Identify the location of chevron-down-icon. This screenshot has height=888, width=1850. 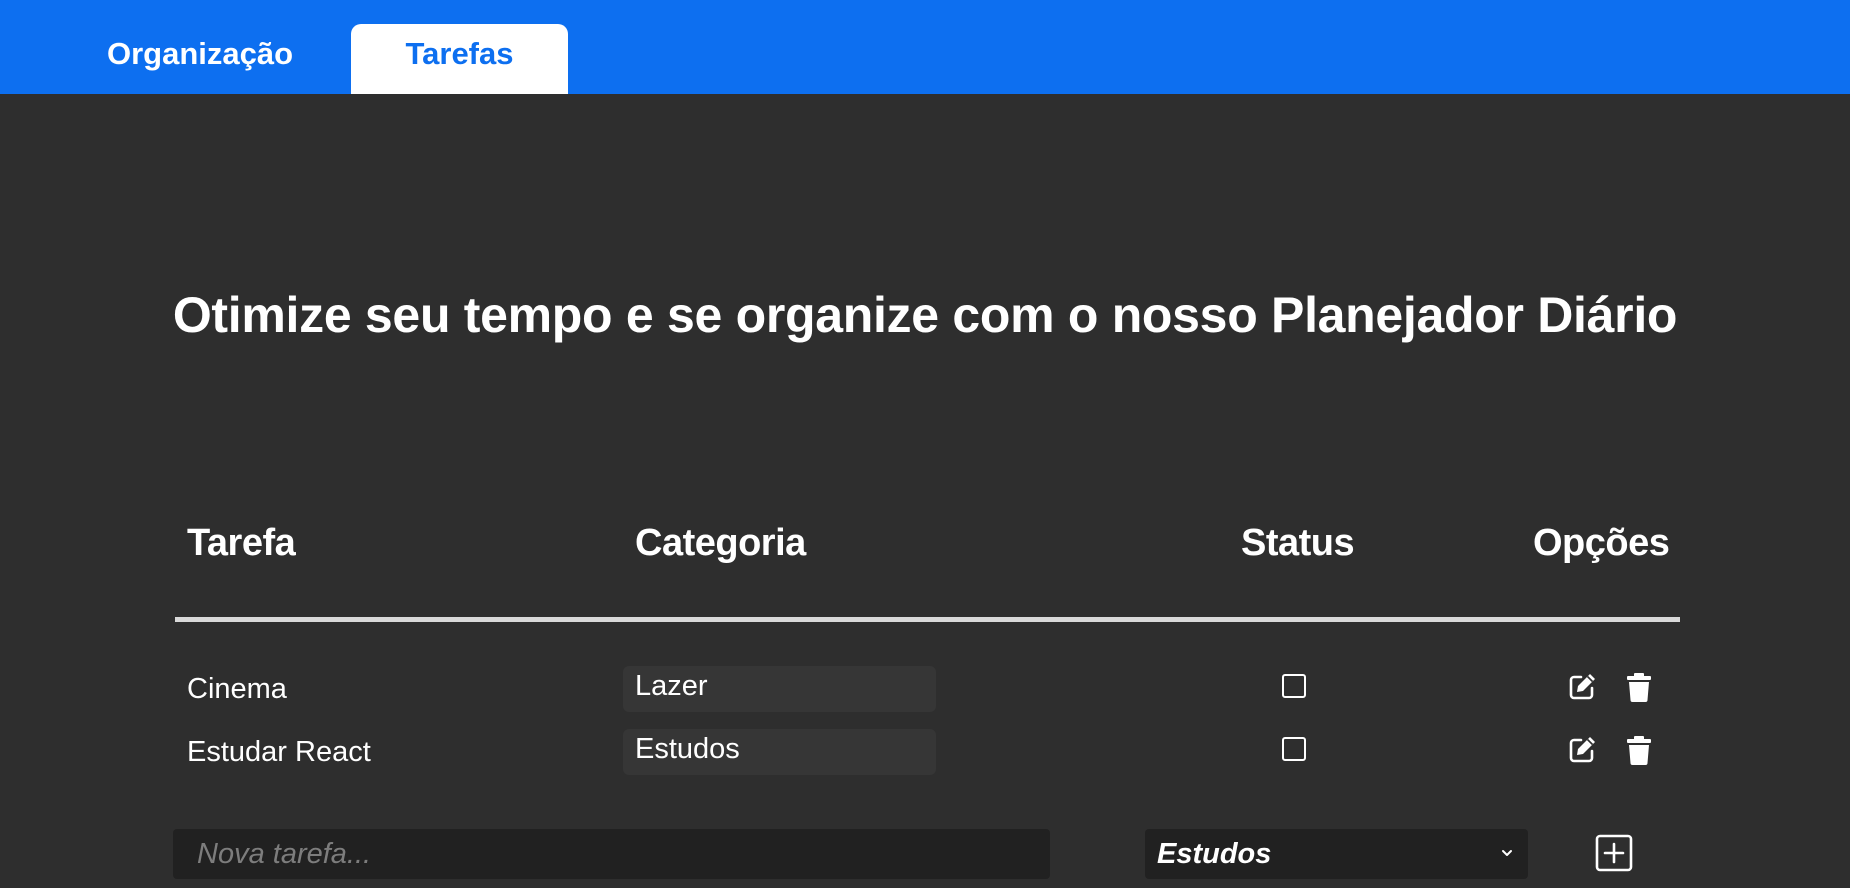
(1507, 853).